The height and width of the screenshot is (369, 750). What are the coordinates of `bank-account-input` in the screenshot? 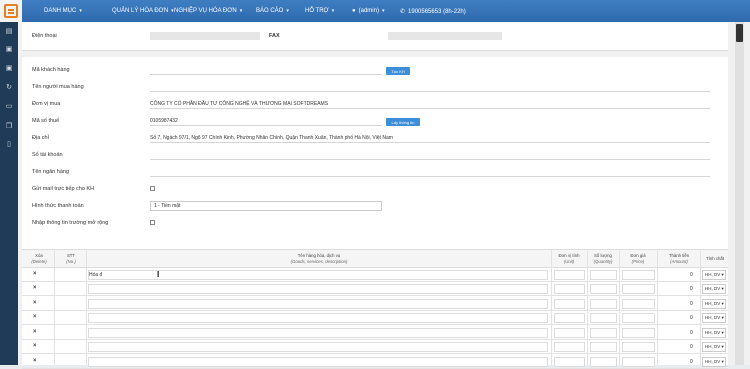 It's located at (430, 156).